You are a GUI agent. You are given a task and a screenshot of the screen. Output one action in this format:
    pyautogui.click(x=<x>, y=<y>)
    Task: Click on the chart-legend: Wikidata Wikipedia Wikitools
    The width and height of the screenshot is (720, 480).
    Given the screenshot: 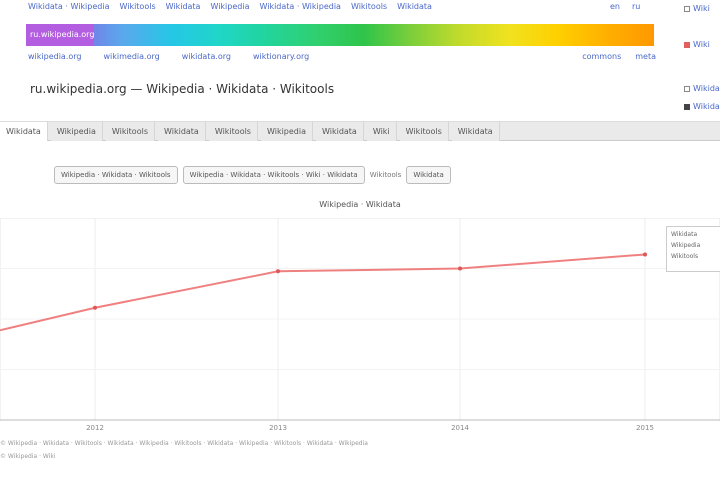 What is the action you would take?
    pyautogui.click(x=693, y=249)
    